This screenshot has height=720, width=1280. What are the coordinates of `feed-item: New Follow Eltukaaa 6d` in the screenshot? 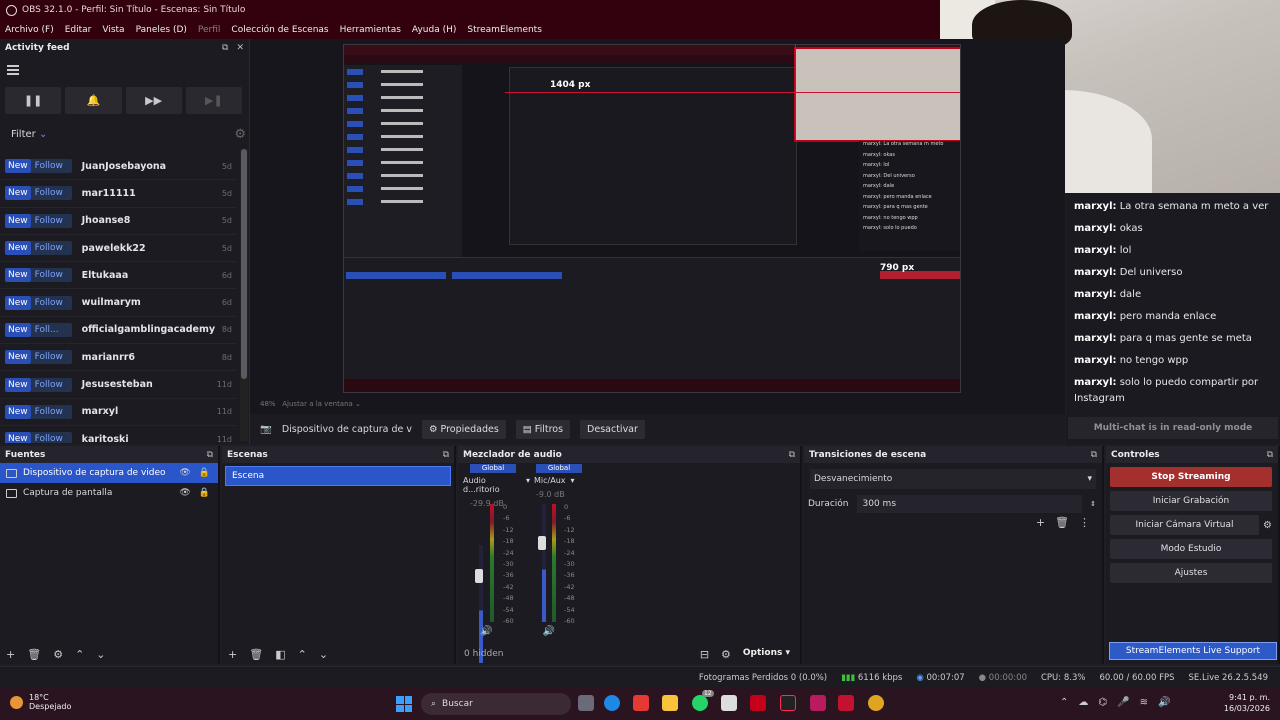 It's located at (118, 276).